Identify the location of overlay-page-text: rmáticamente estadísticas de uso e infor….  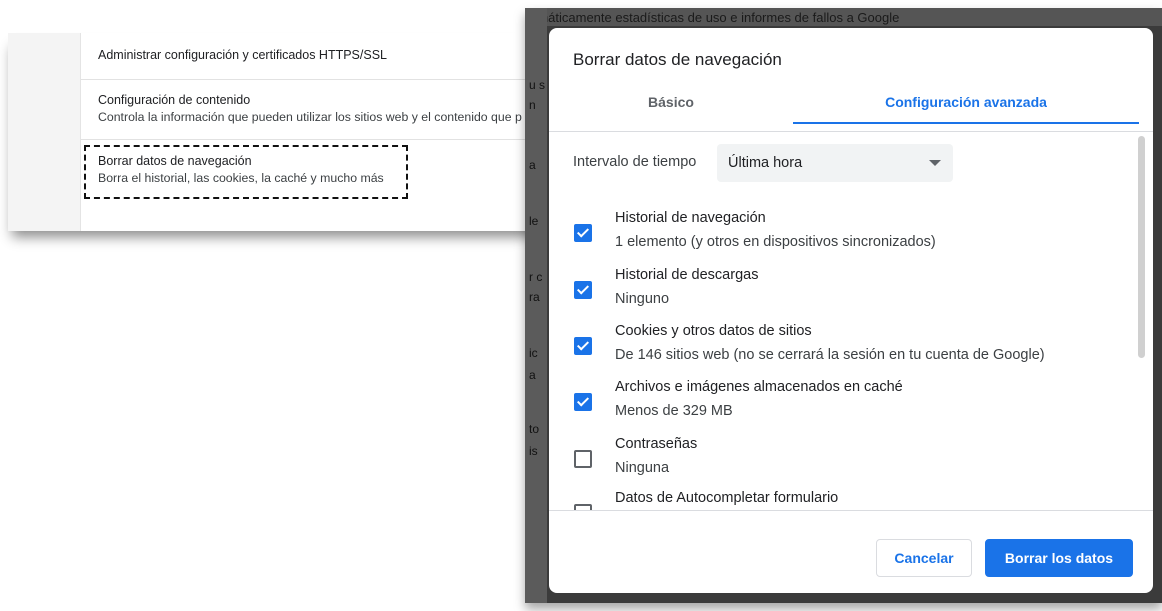
(716, 17).